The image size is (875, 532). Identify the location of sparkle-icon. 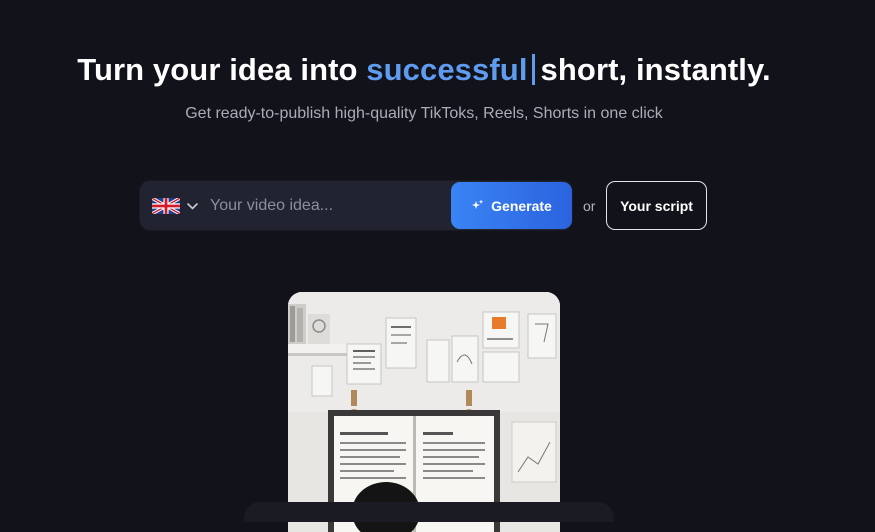
(478, 204).